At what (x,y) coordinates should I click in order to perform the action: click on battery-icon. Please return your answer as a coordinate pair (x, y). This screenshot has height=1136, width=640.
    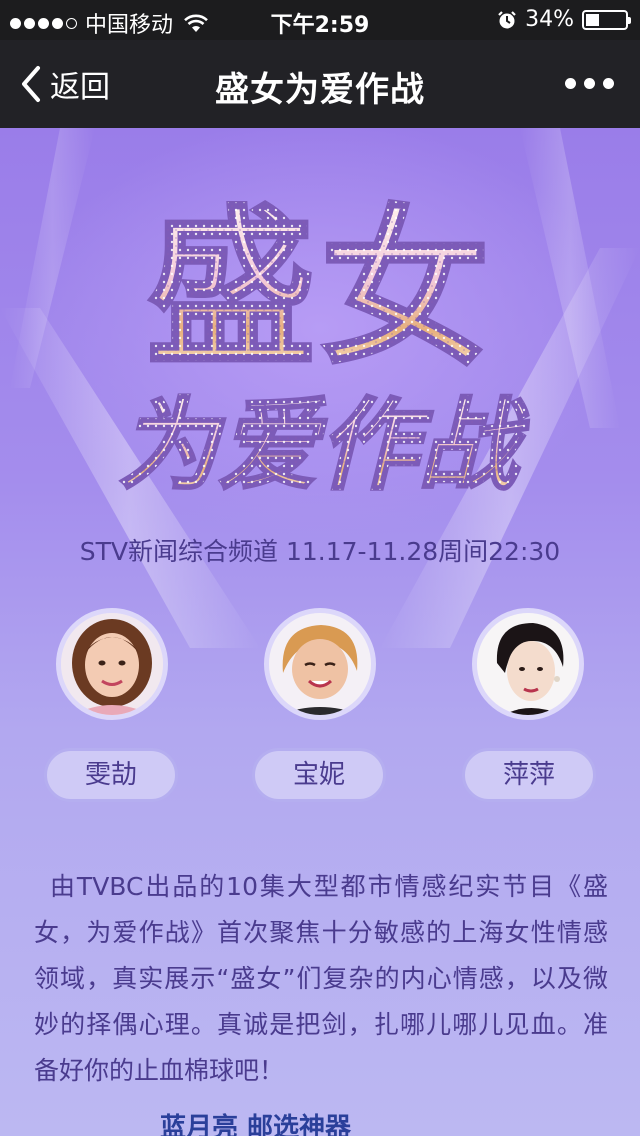
    Looking at the image, I should click on (606, 19).